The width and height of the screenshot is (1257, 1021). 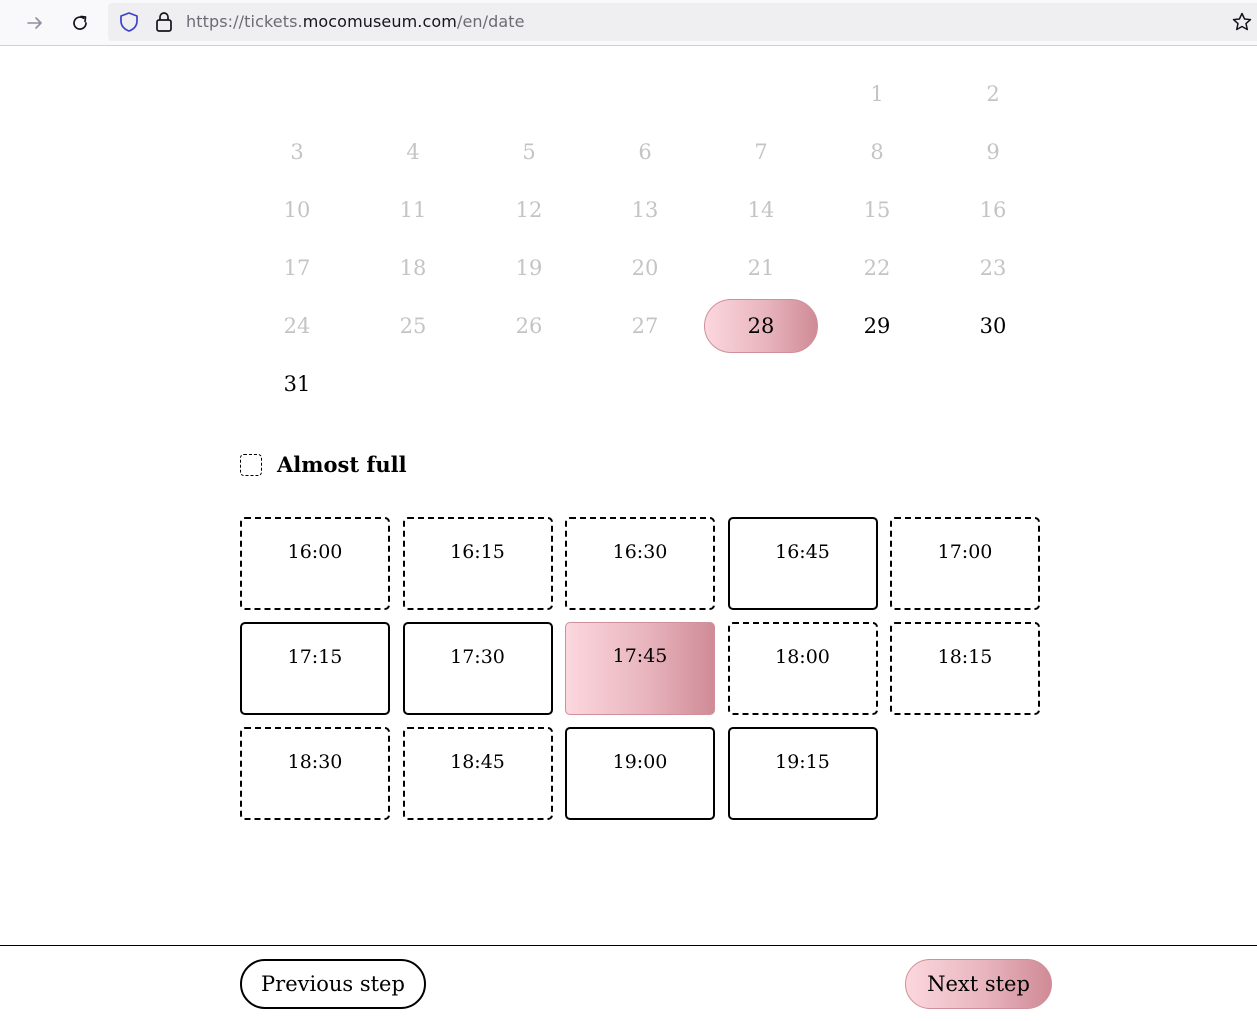 I want to click on calendar-day: 4, so click(x=413, y=152).